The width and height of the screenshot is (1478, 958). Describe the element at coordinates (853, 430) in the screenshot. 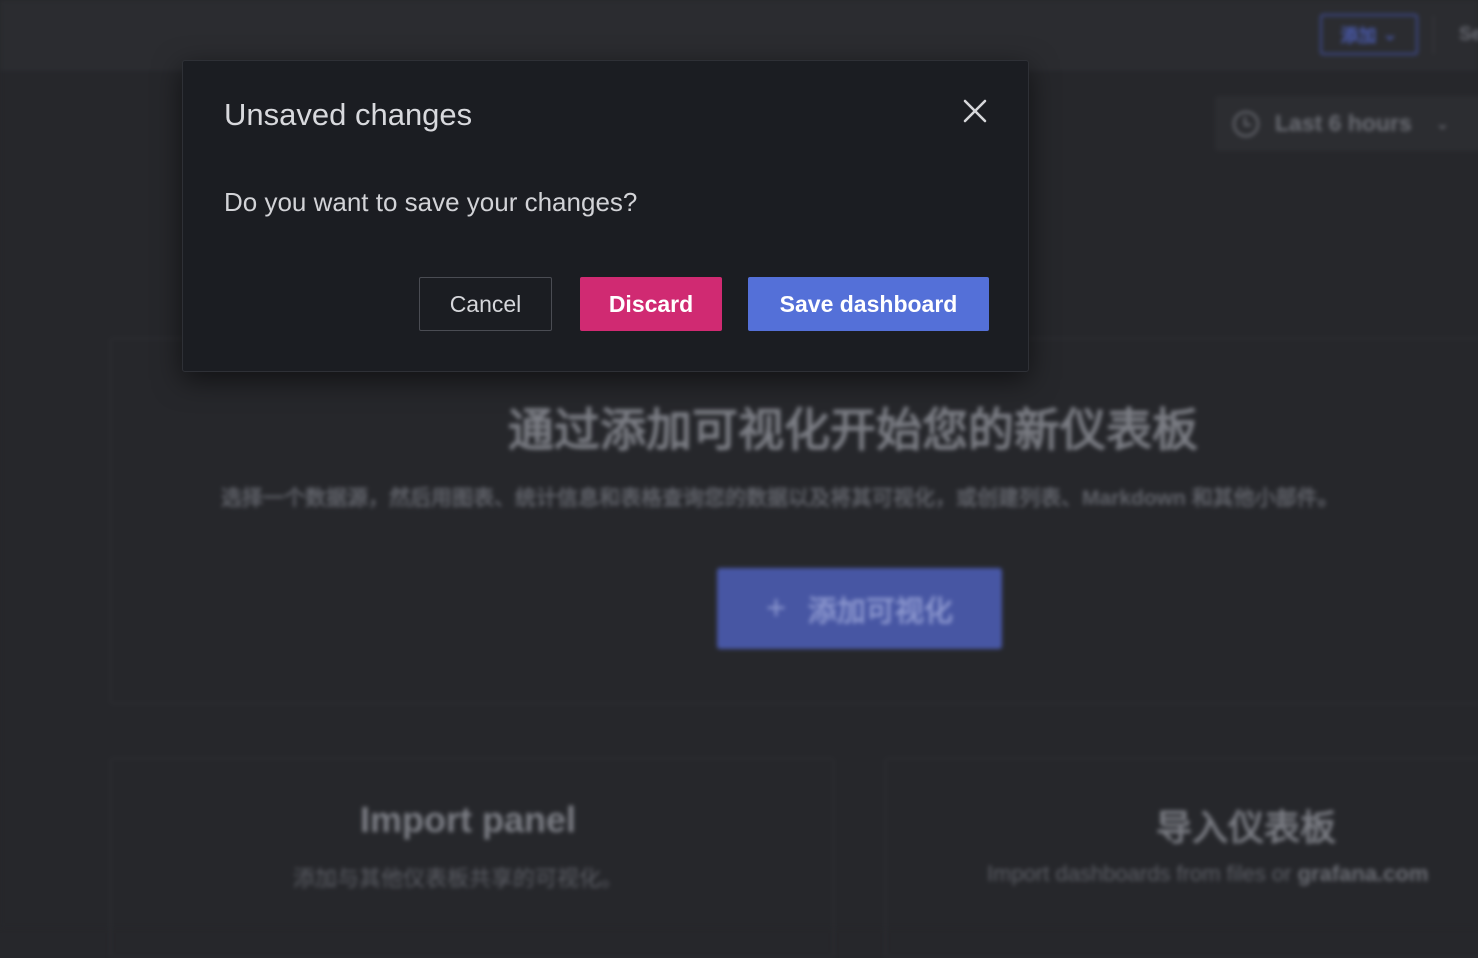

I see `empty-dashboard-title: 通过添加可视化开始您的新仪表板` at that location.